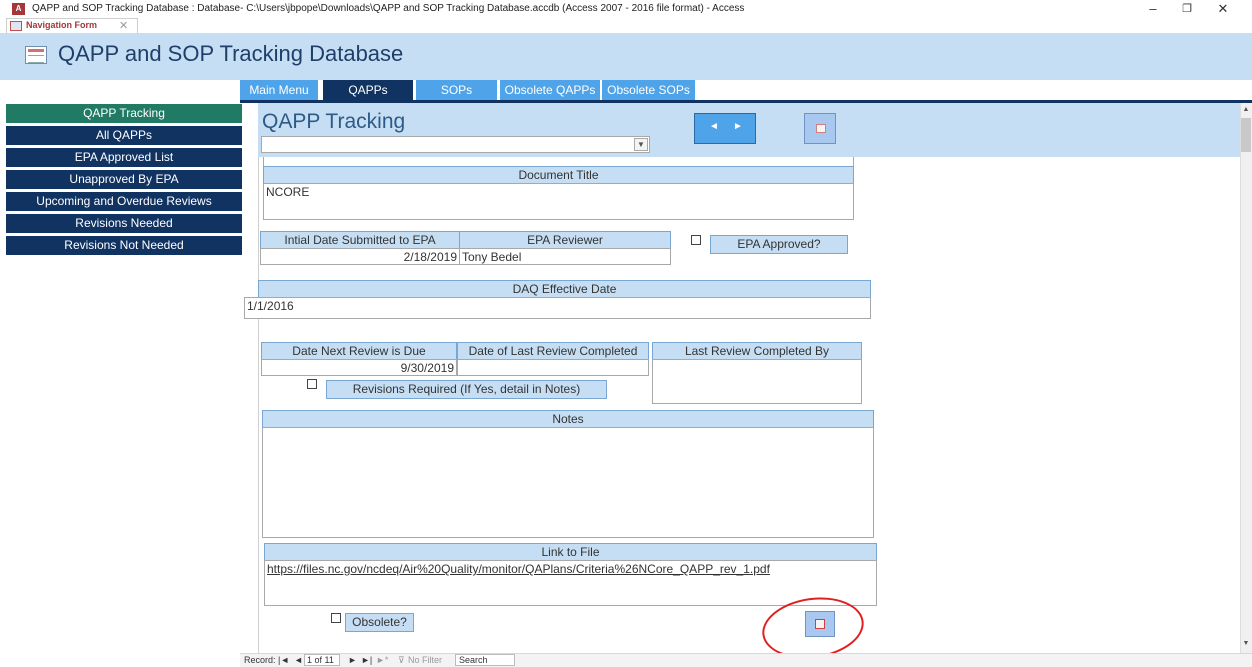  Describe the element at coordinates (553, 367) in the screenshot. I see `last-review-completed-field` at that location.